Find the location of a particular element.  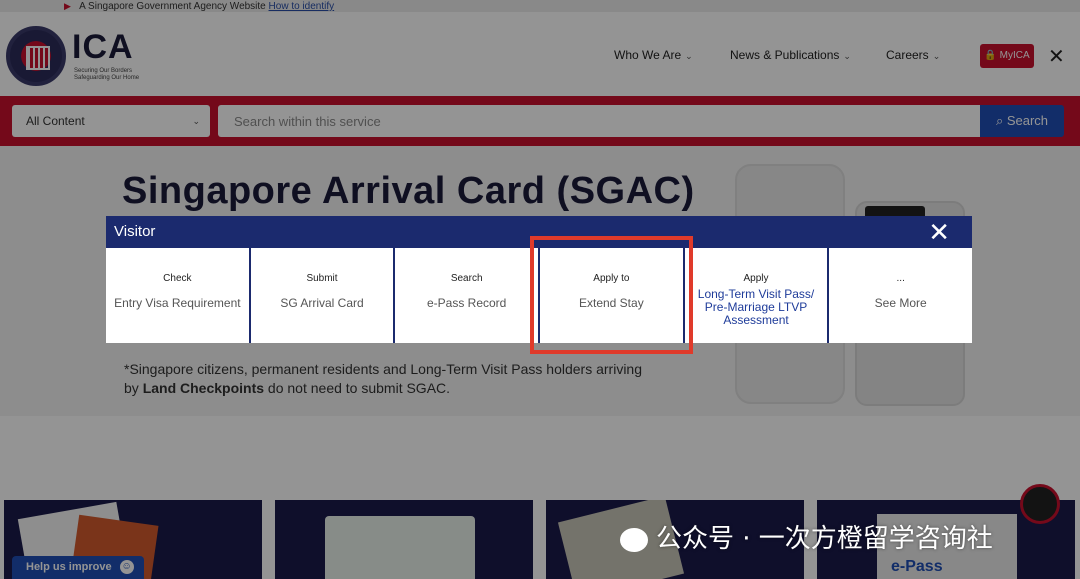

option-label: SG Arrival Card is located at coordinates (322, 303).